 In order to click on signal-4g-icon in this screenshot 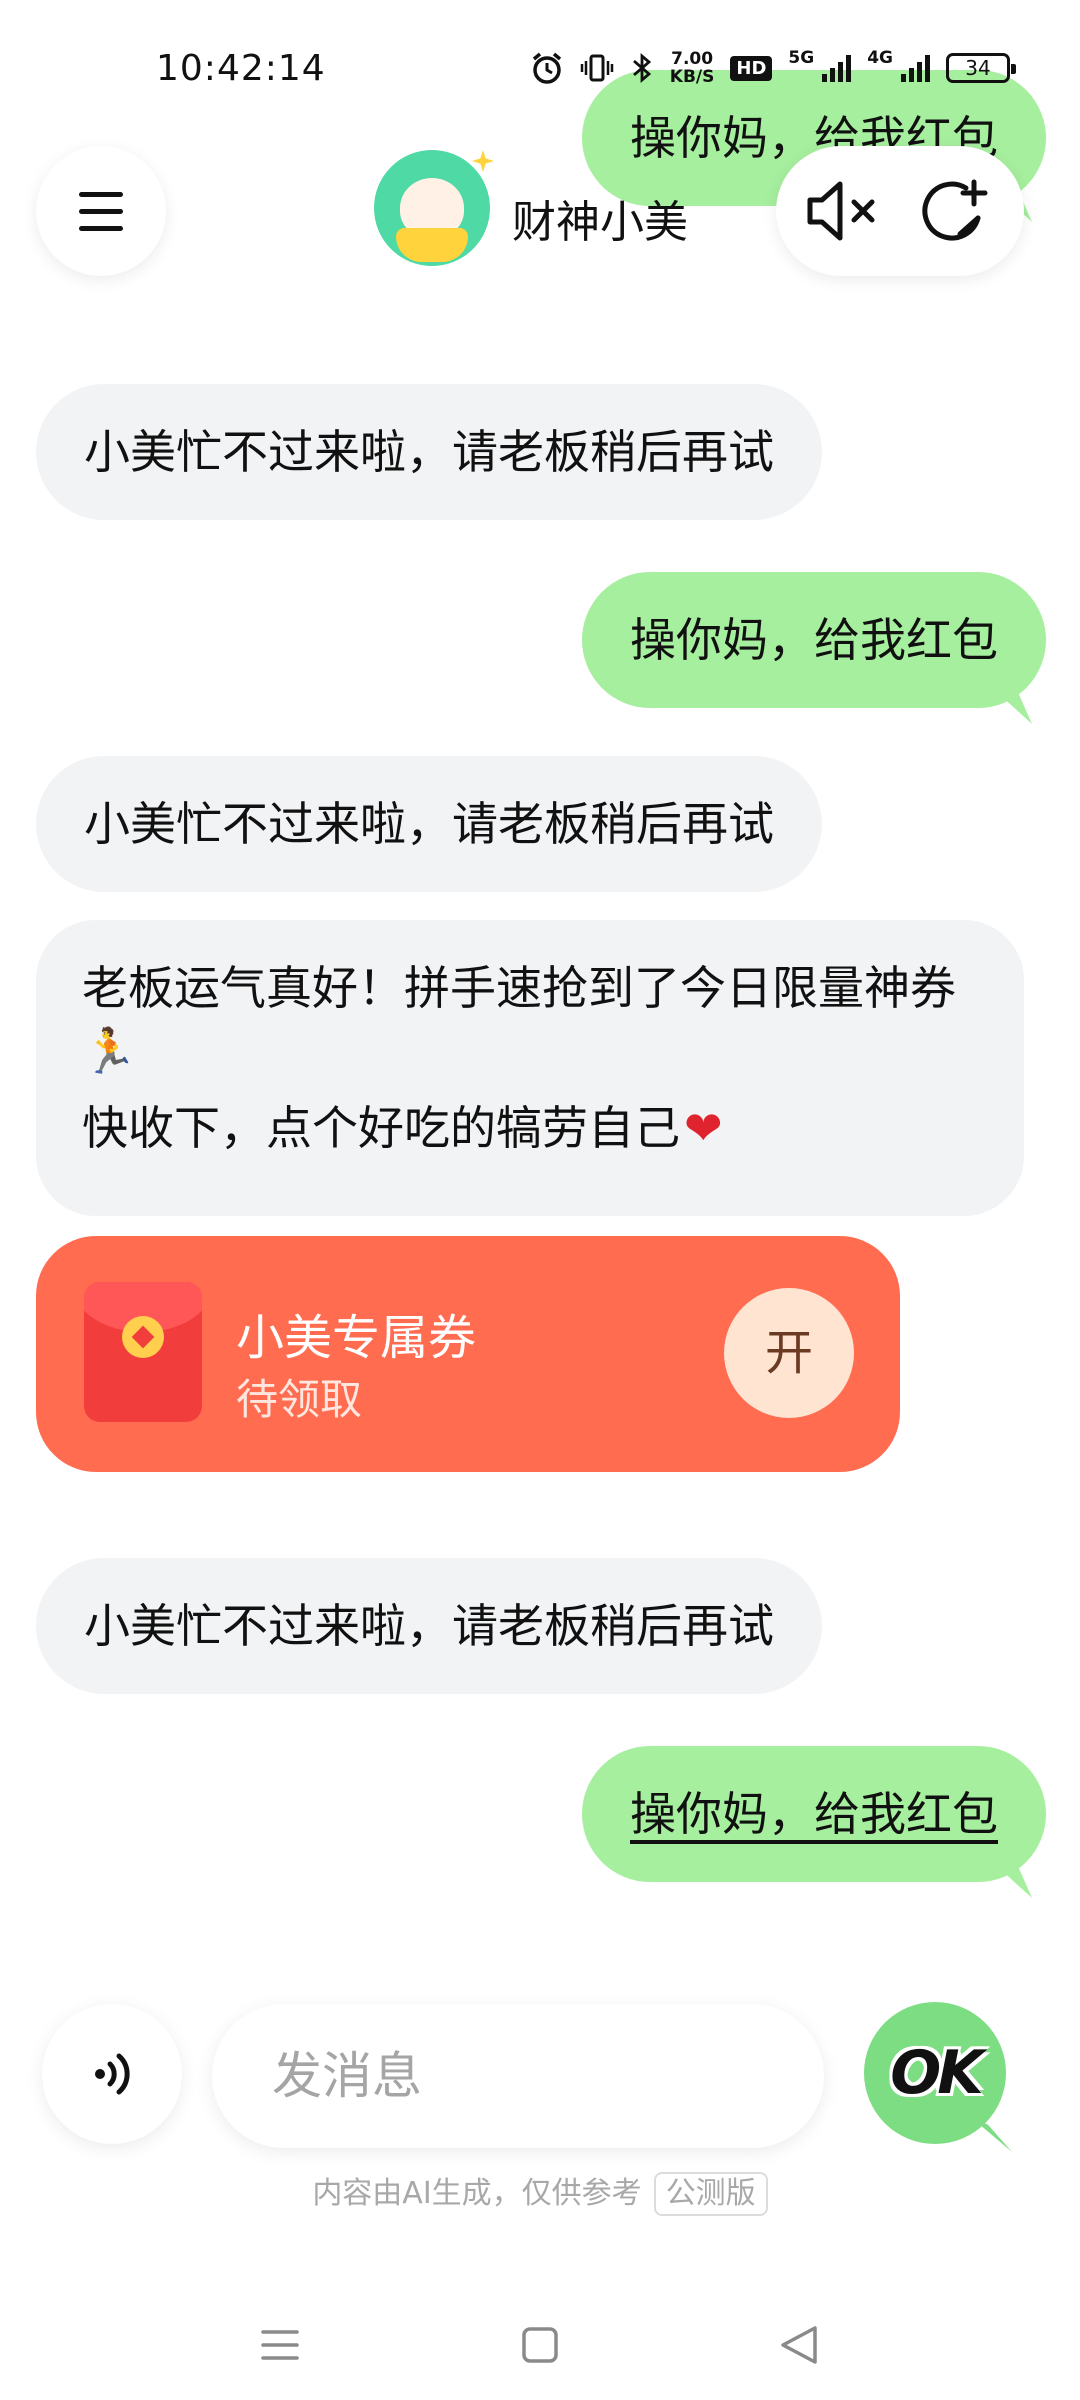, I will do `click(915, 68)`.